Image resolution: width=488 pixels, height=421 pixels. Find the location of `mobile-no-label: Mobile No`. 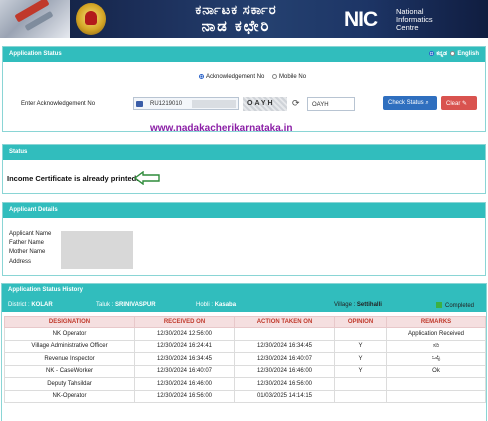

mobile-no-label: Mobile No is located at coordinates (293, 77).